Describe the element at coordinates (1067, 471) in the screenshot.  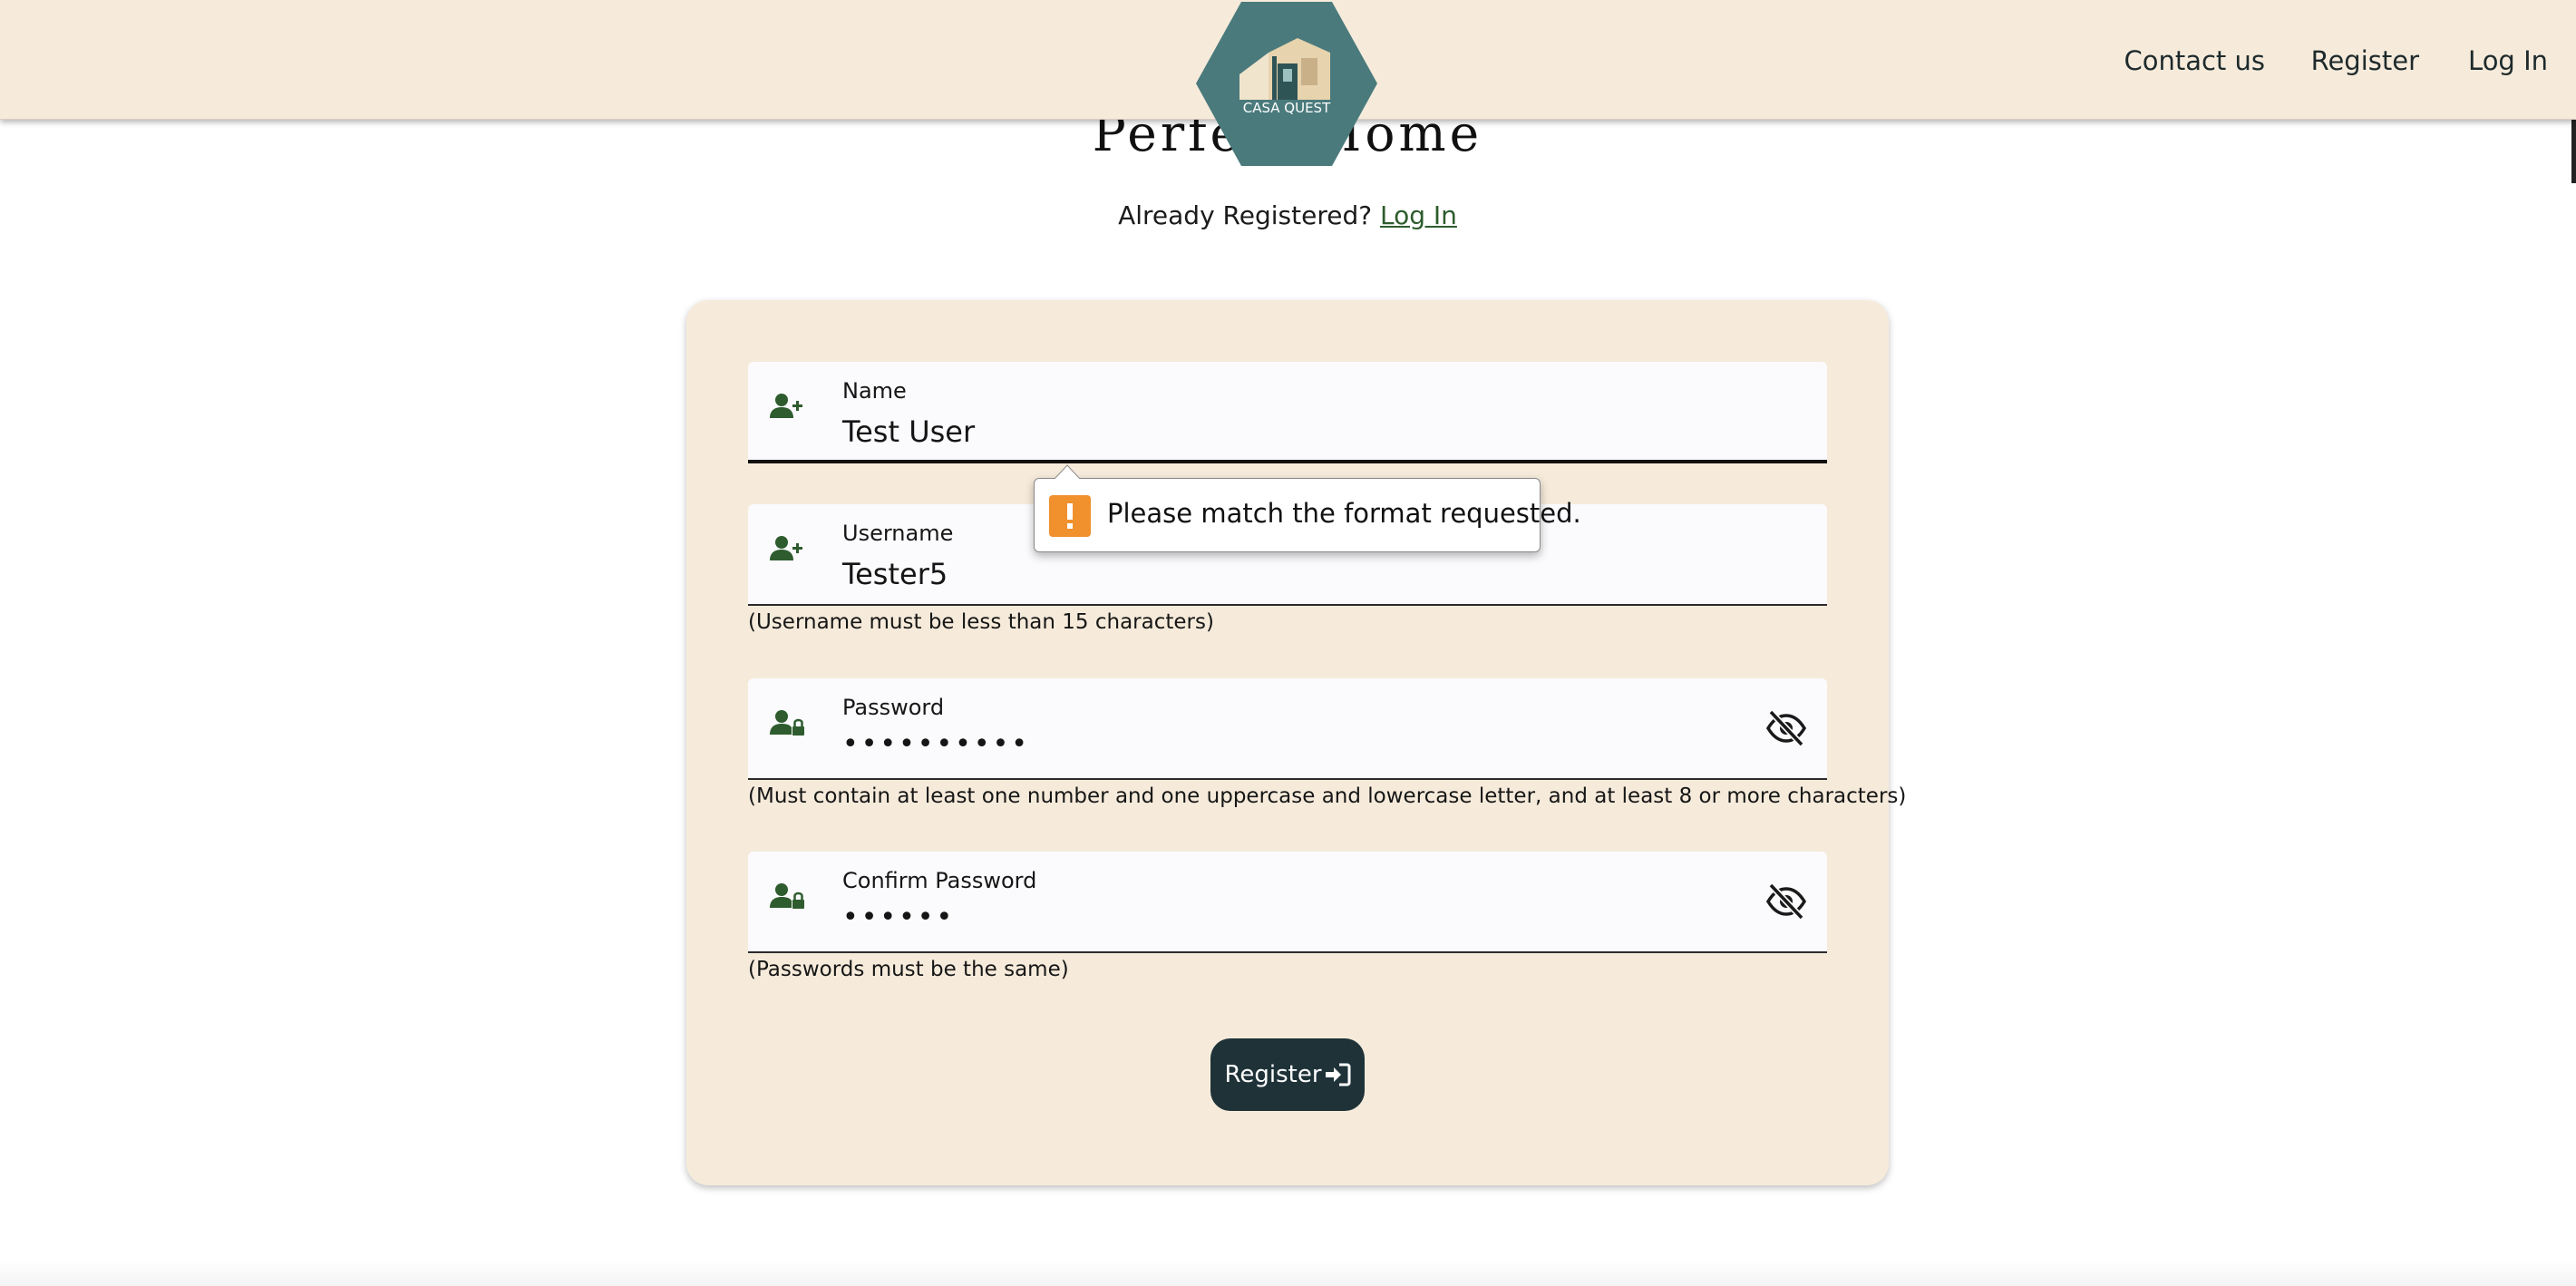
I see `tooltip-arrow` at that location.